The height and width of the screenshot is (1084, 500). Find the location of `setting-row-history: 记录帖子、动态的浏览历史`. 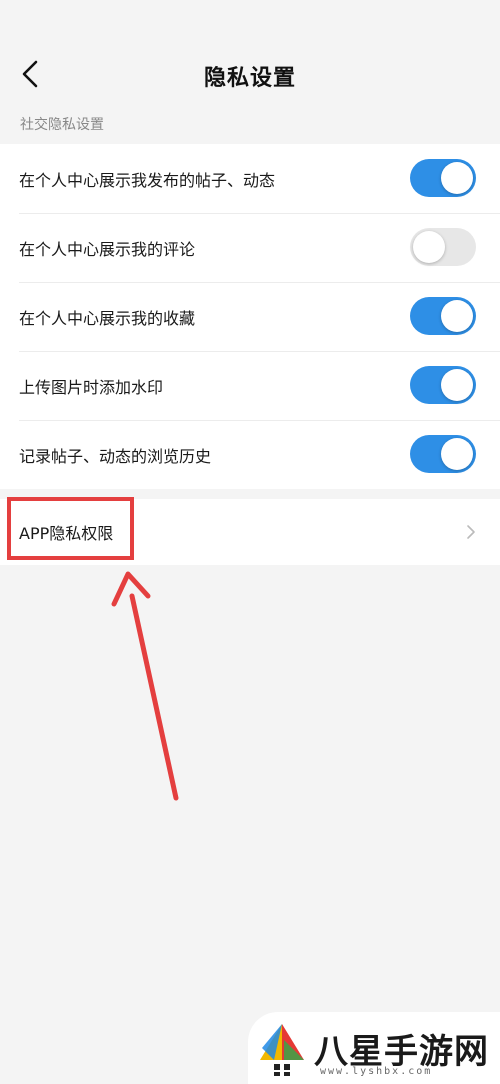

setting-row-history: 记录帖子、动态的浏览历史 is located at coordinates (250, 454).